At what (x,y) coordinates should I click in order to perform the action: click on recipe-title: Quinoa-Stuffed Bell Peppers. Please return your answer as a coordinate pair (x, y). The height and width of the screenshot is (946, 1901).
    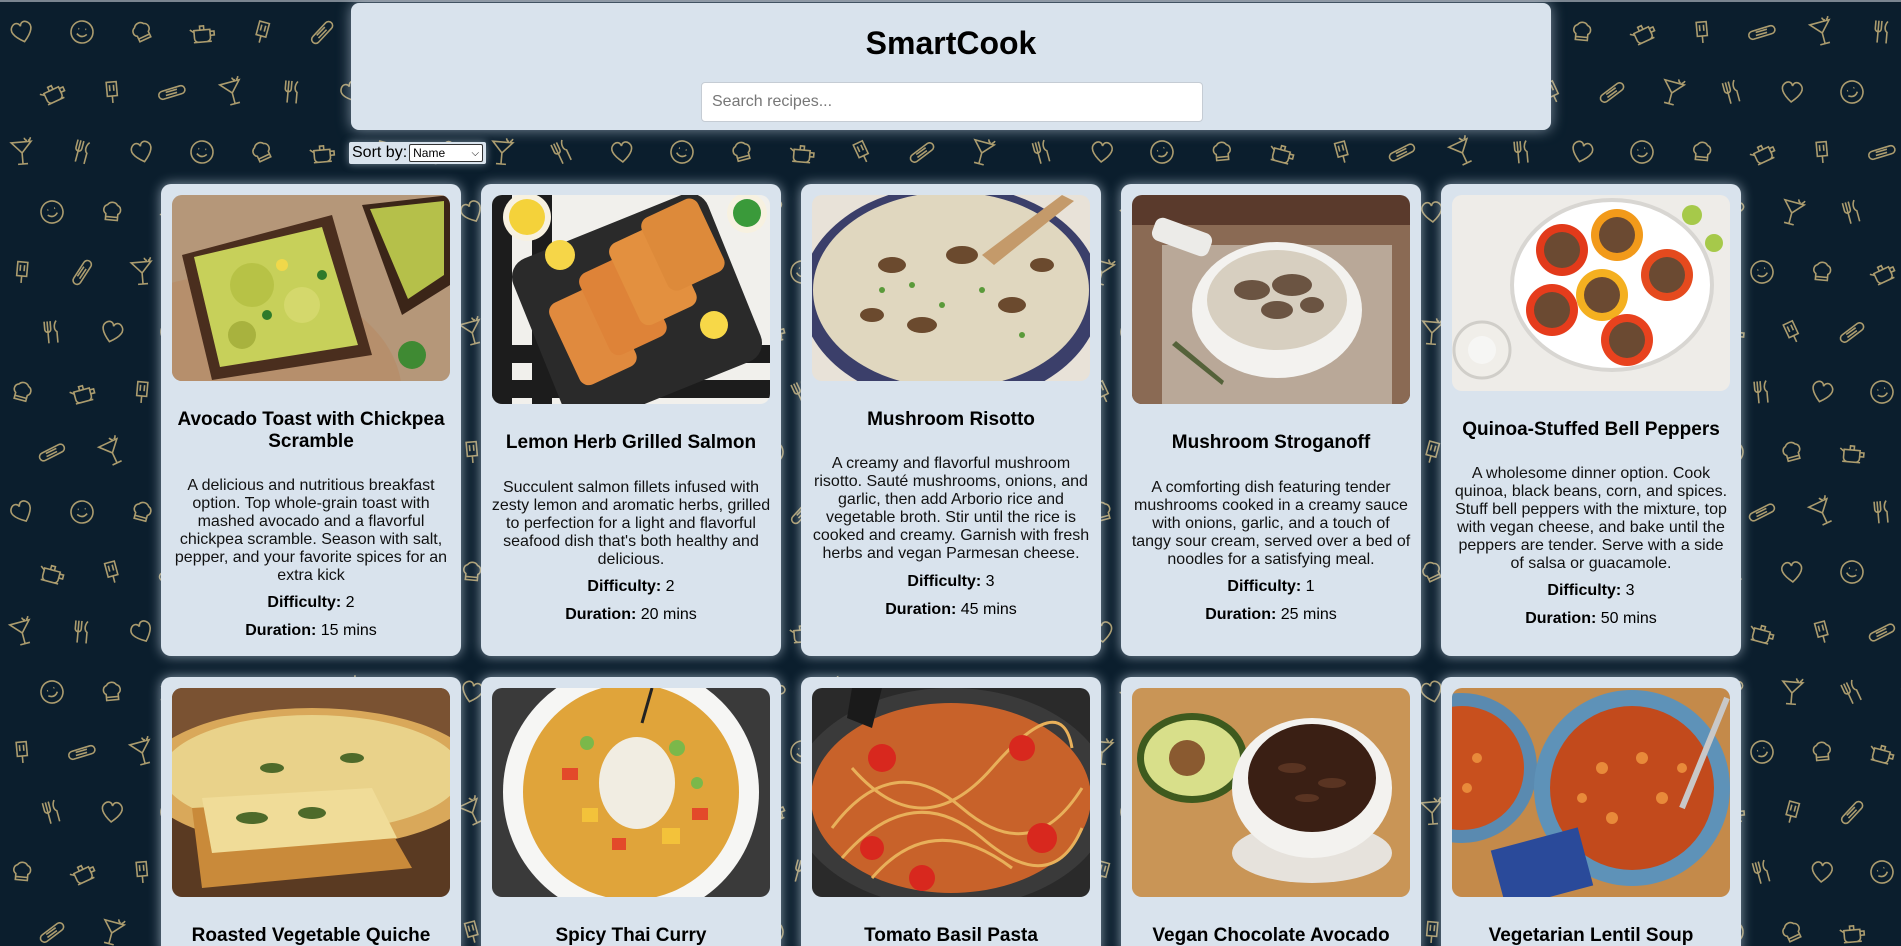
    Looking at the image, I should click on (1591, 429).